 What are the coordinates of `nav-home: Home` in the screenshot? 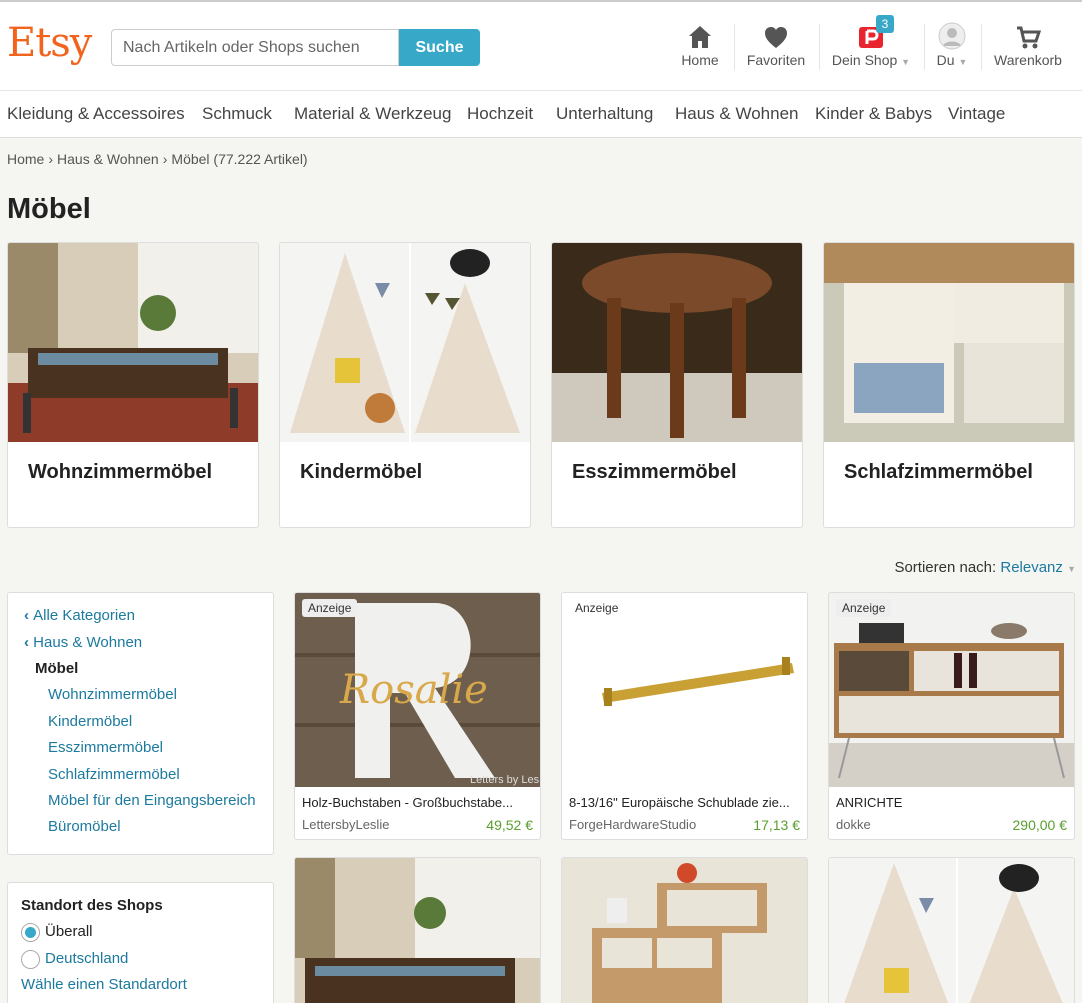 It's located at (700, 48).